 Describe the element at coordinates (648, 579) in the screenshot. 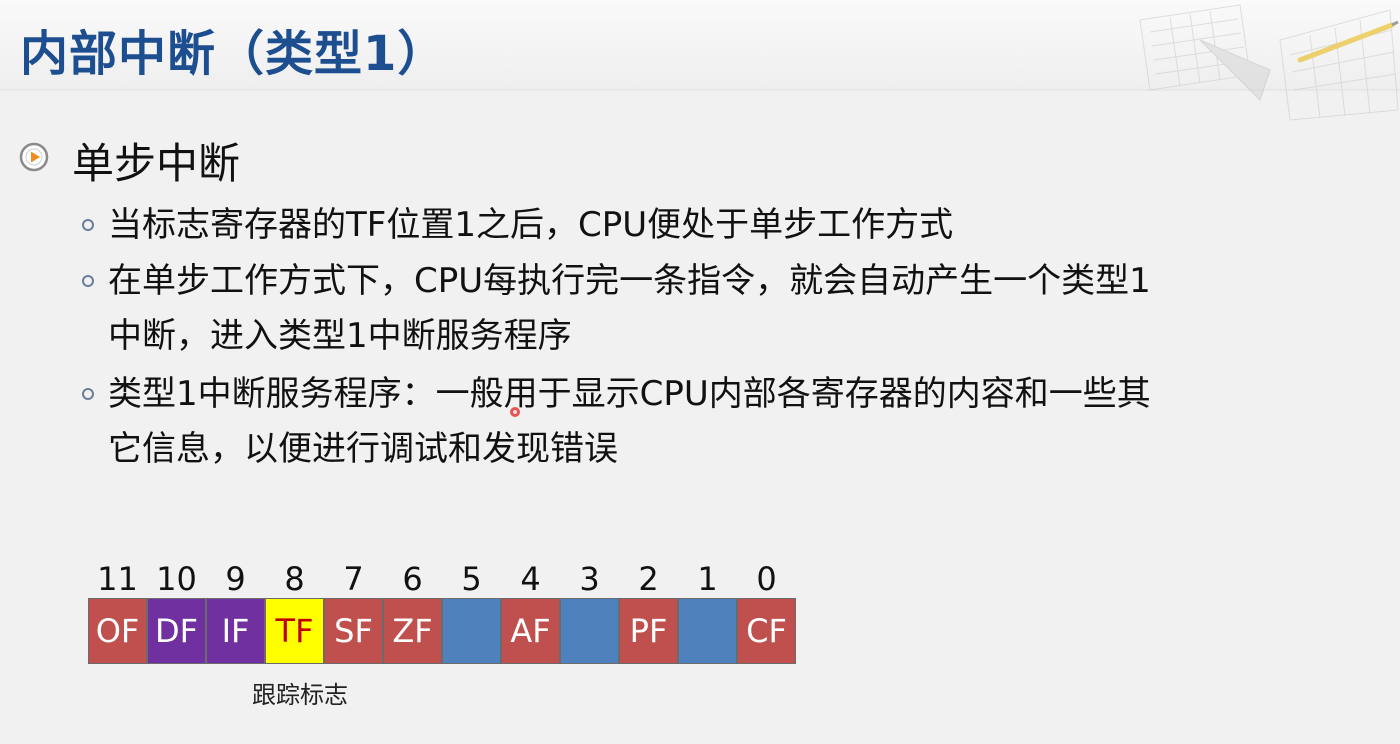

I see `bit-number: 2` at that location.